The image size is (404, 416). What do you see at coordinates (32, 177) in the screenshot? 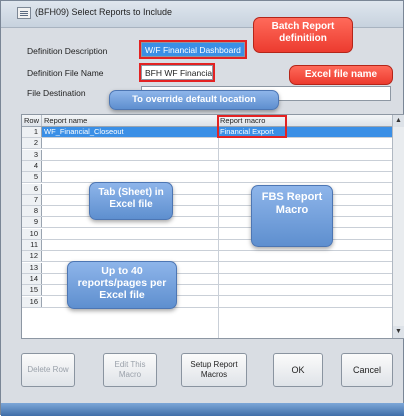
I see `row-number: 5` at bounding box center [32, 177].